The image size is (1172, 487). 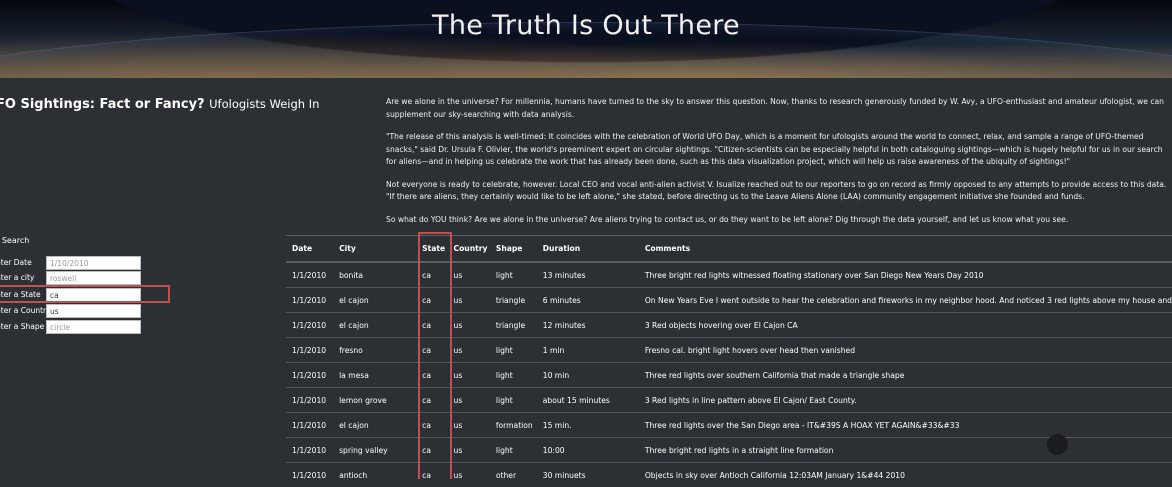 What do you see at coordinates (374, 450) in the screenshot?
I see `table-cell-city: spring valley` at bounding box center [374, 450].